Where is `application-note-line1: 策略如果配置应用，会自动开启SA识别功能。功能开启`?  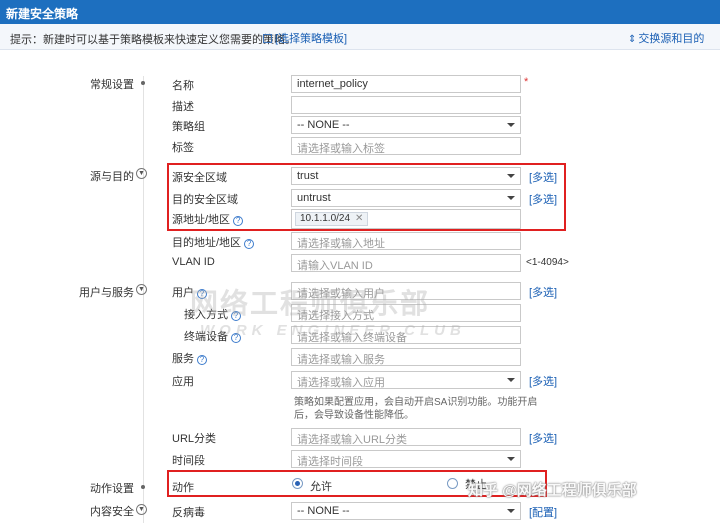
application-note-line1: 策略如果配置应用，会自动开启SA识别功能。功能开启 is located at coordinates (416, 402).